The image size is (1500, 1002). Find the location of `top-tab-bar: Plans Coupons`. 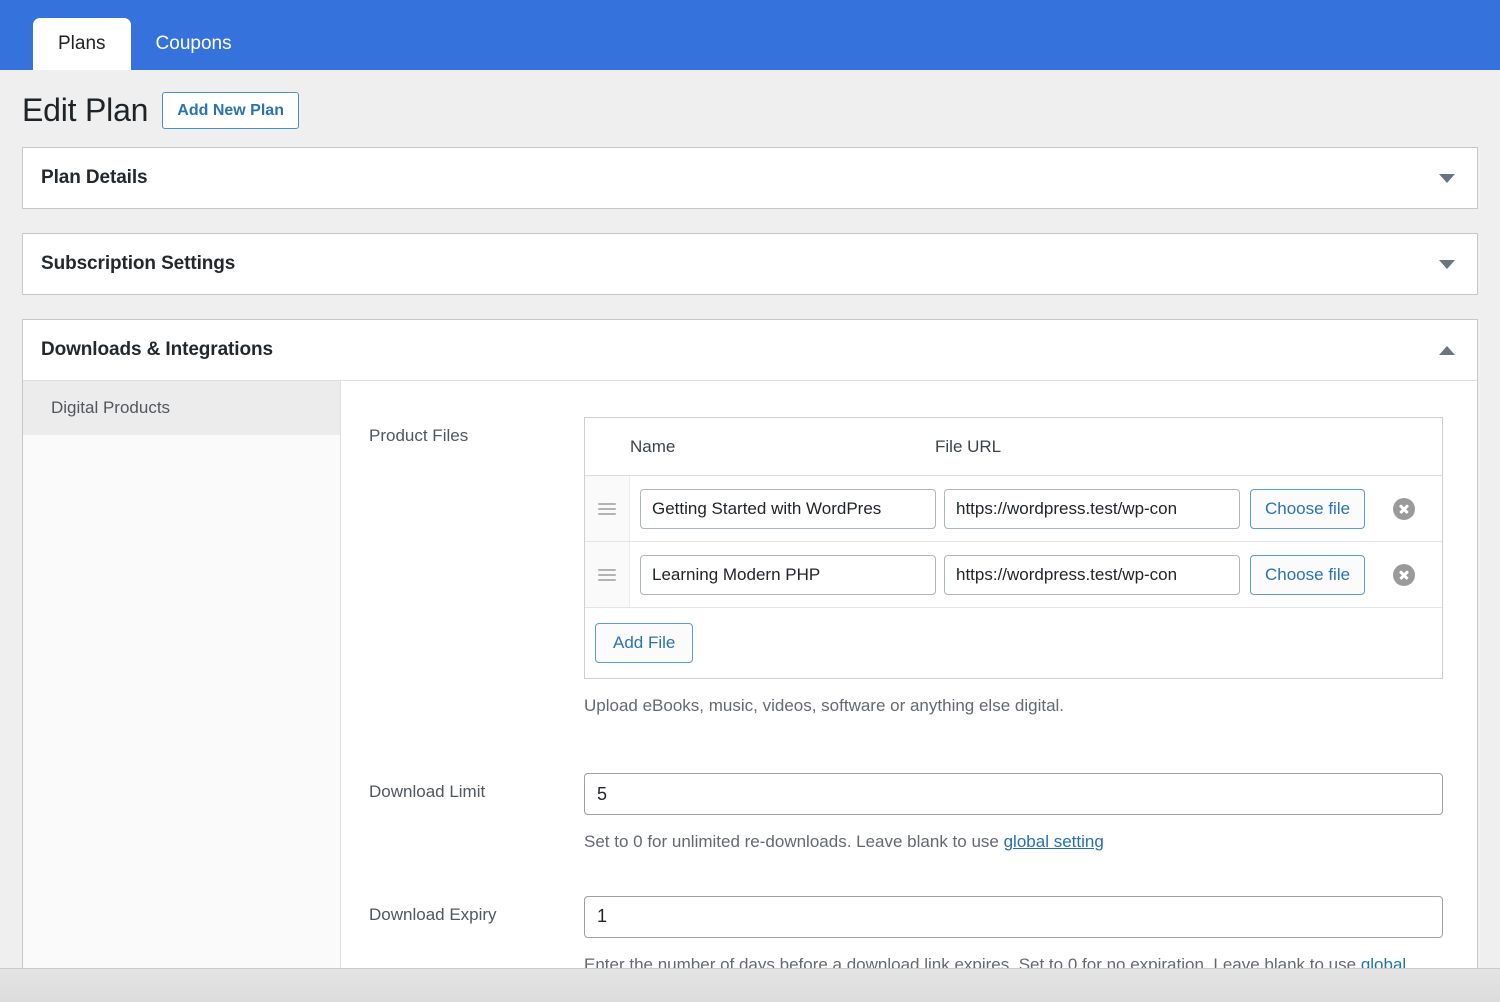

top-tab-bar: Plans Coupons is located at coordinates (750, 35).